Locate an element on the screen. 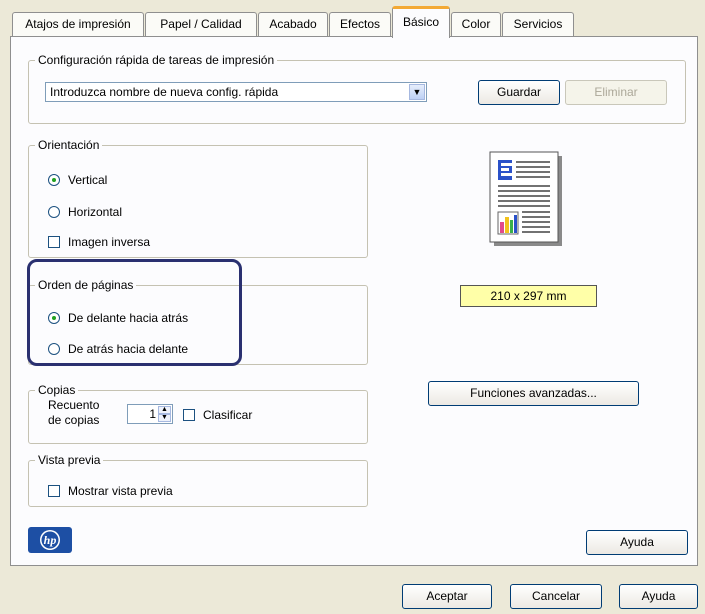 Image resolution: width=705 pixels, height=614 pixels. stepper-down-icon: ▼ is located at coordinates (164, 418).